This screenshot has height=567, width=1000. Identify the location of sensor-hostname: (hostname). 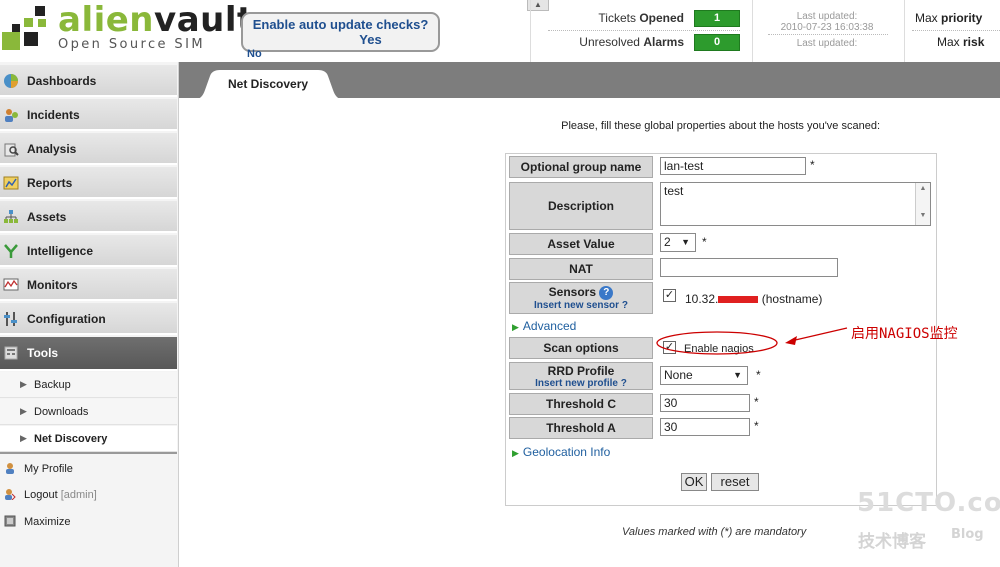
(792, 299).